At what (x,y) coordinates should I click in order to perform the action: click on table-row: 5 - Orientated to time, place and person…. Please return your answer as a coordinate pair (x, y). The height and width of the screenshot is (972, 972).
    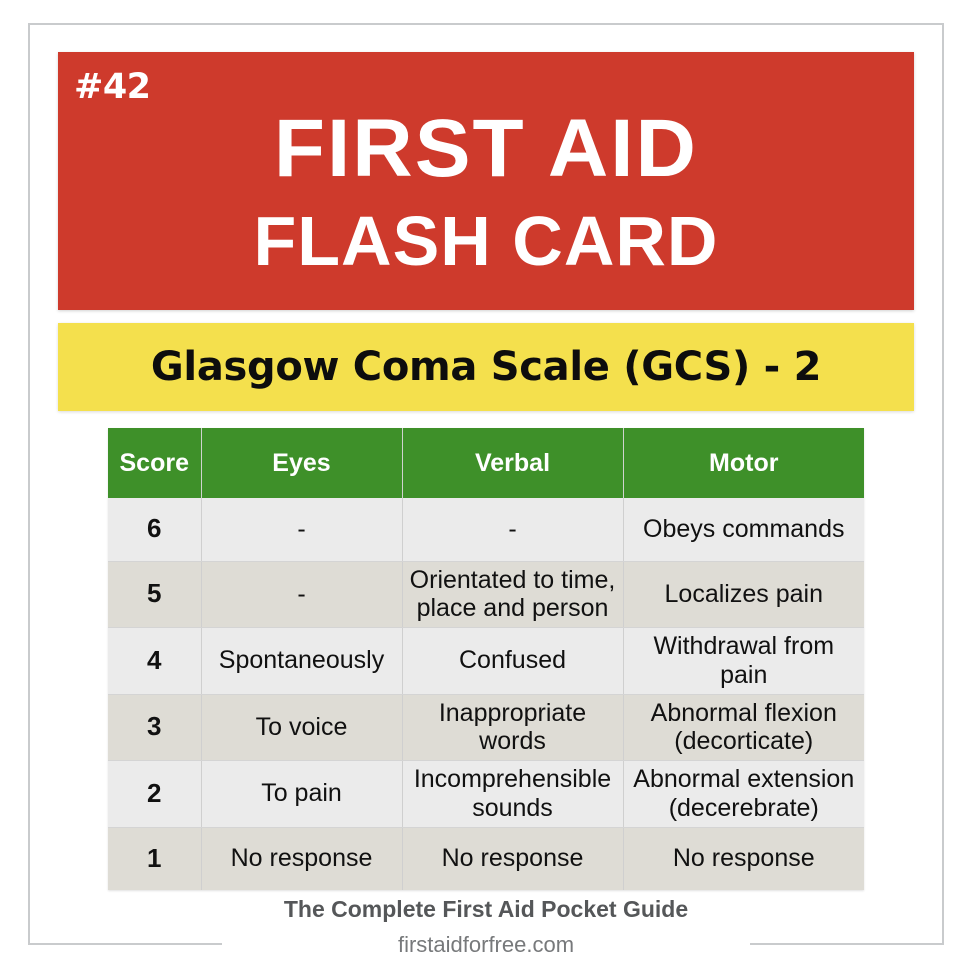
    Looking at the image, I should click on (486, 594).